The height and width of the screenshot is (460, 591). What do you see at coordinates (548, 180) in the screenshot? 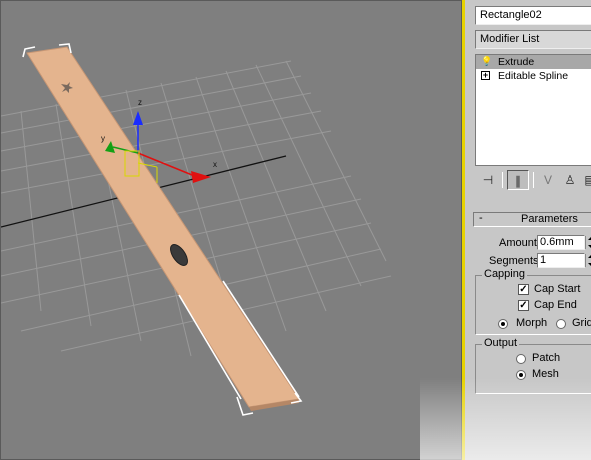
I see `make-unique-icon: V` at bounding box center [548, 180].